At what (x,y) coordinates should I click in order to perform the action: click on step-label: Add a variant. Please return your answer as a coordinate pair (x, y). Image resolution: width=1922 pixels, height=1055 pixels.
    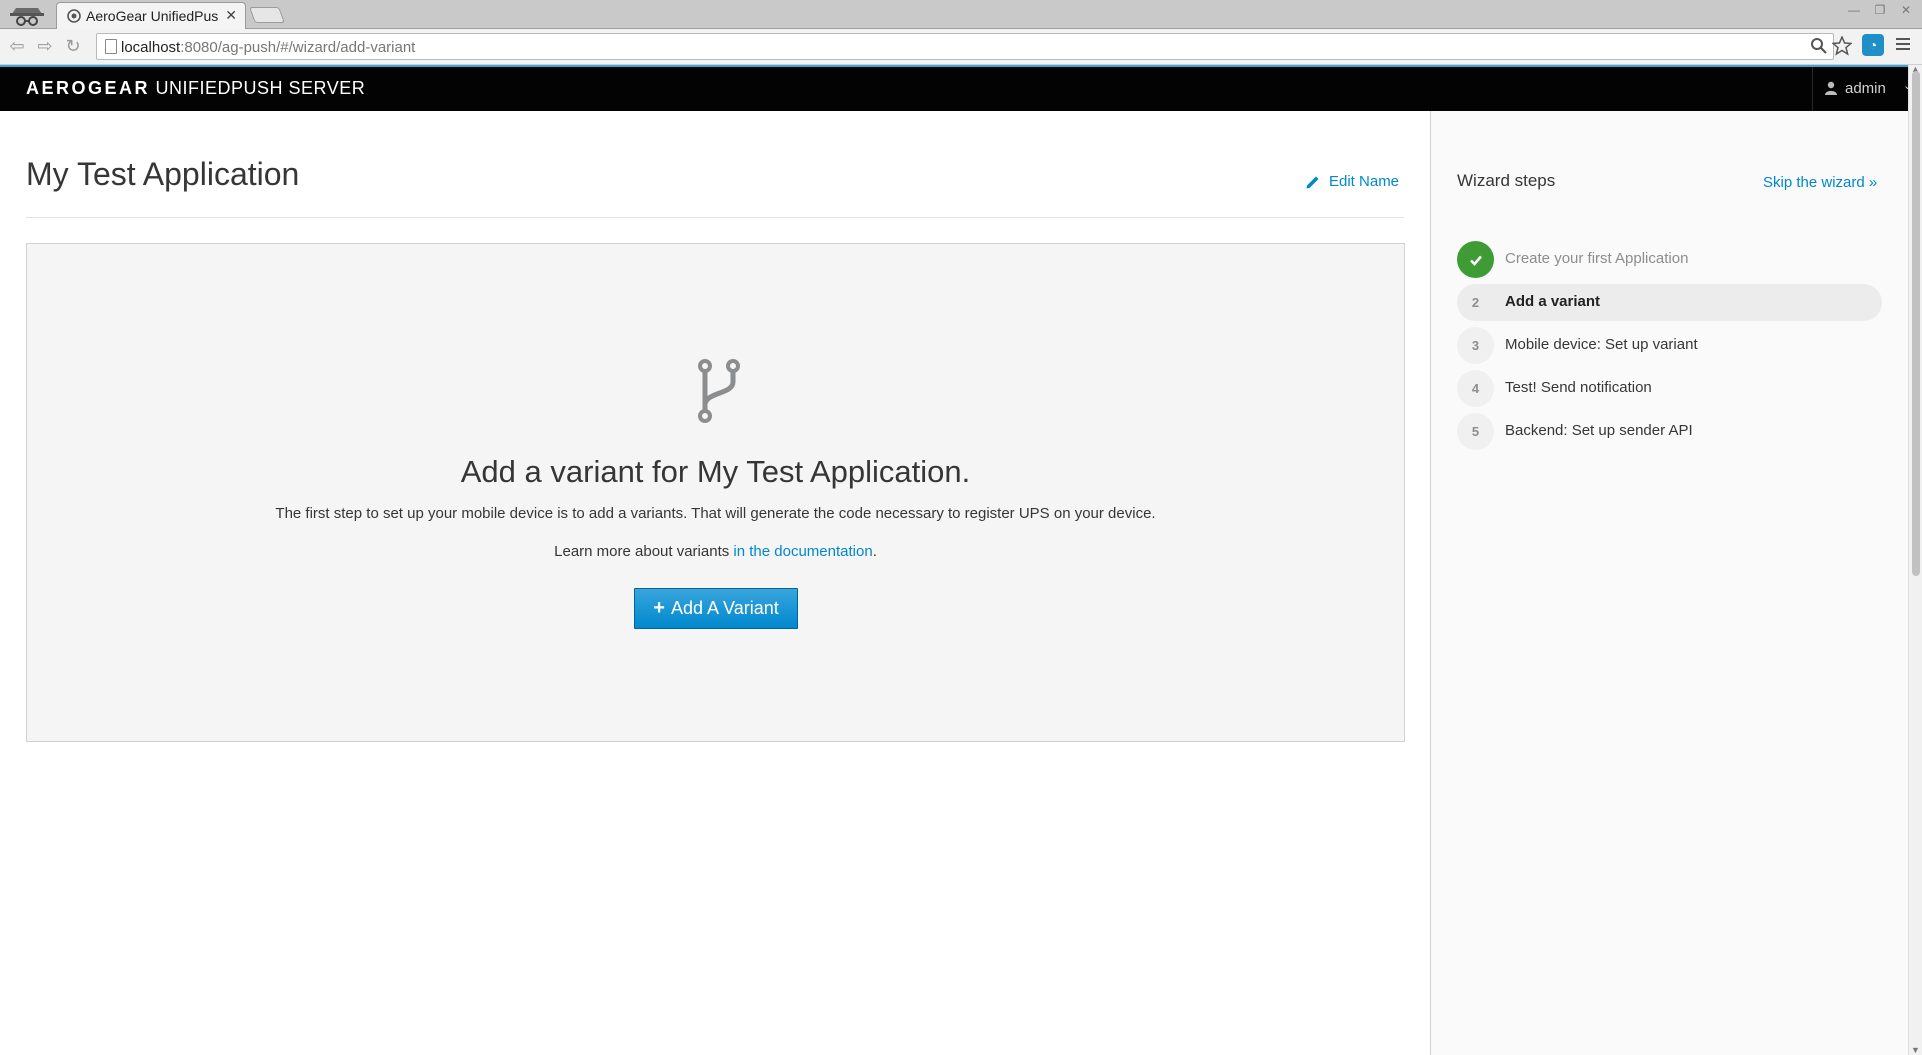
    Looking at the image, I should click on (1553, 301).